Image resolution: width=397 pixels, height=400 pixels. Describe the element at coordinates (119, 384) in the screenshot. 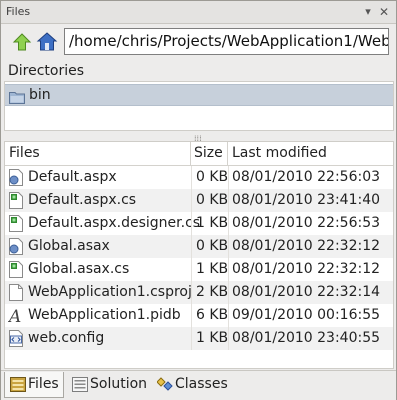

I see `tab-label: Solution` at that location.